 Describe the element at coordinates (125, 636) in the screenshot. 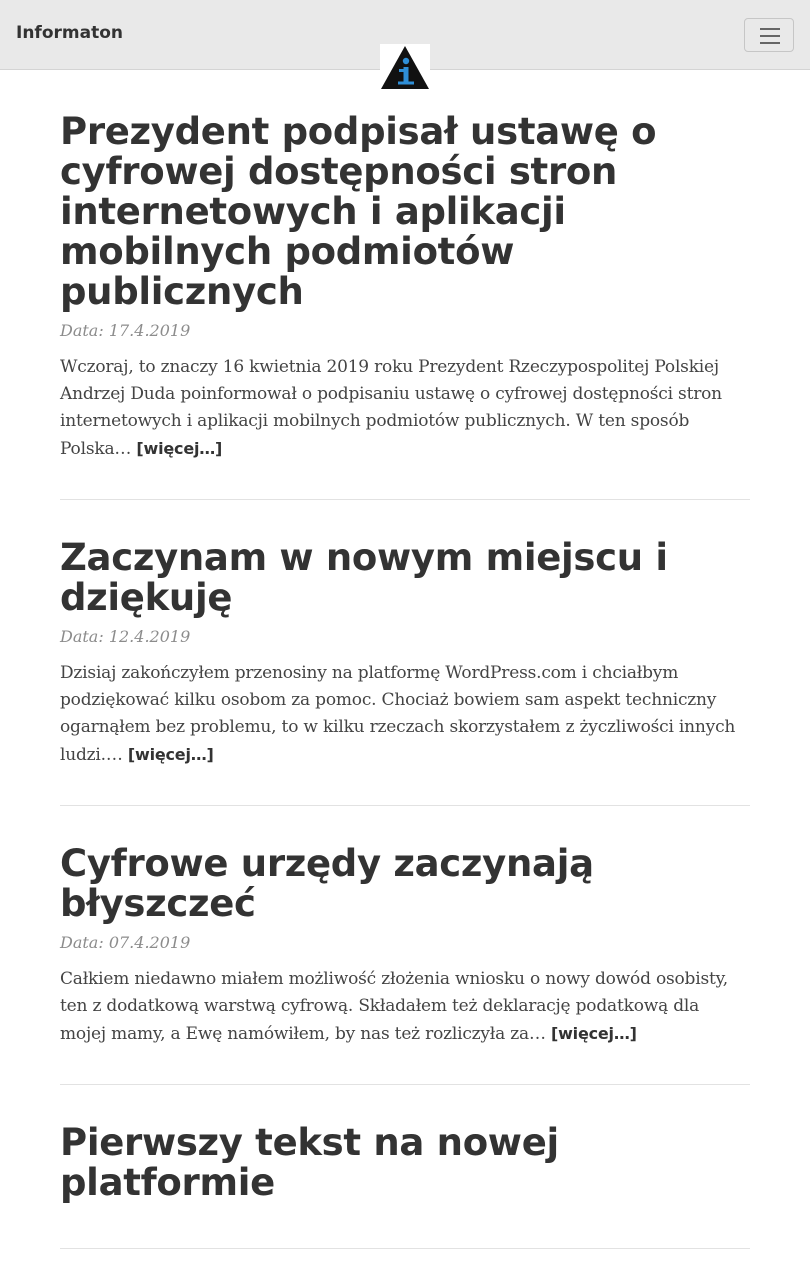

I see `post-date: Data: 12.4.2019` at that location.